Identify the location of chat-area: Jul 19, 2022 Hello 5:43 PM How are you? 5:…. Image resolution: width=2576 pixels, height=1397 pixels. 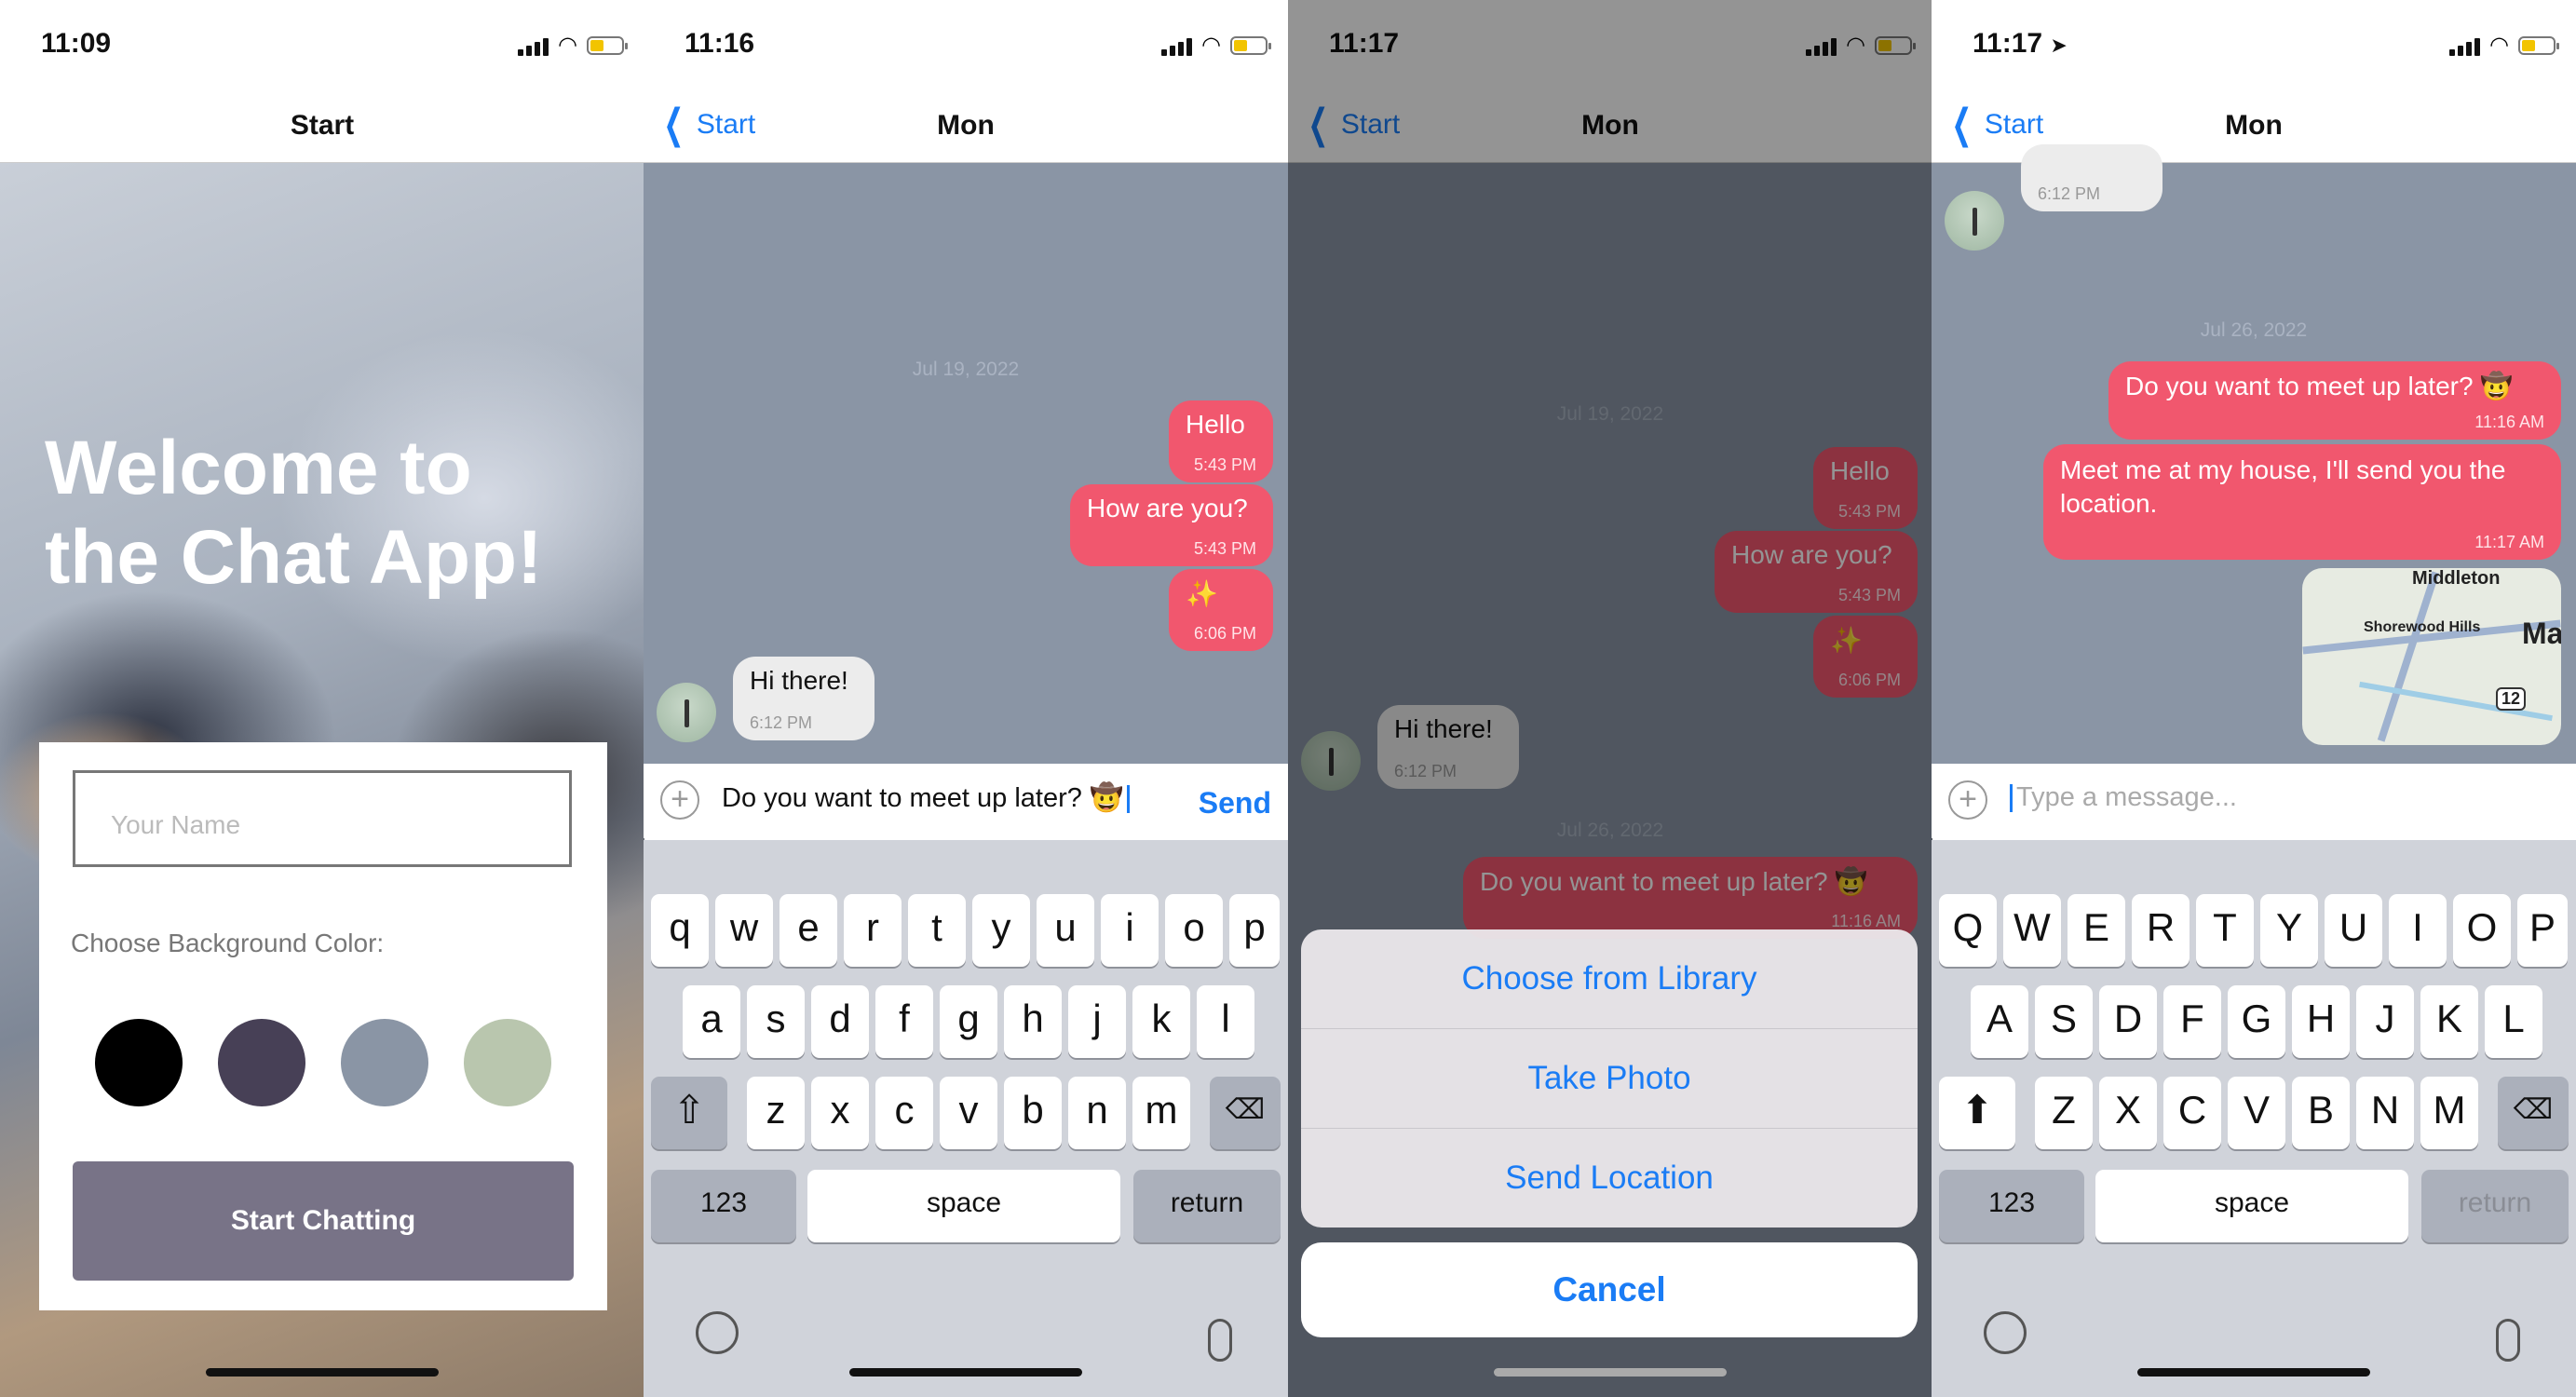
(966, 463).